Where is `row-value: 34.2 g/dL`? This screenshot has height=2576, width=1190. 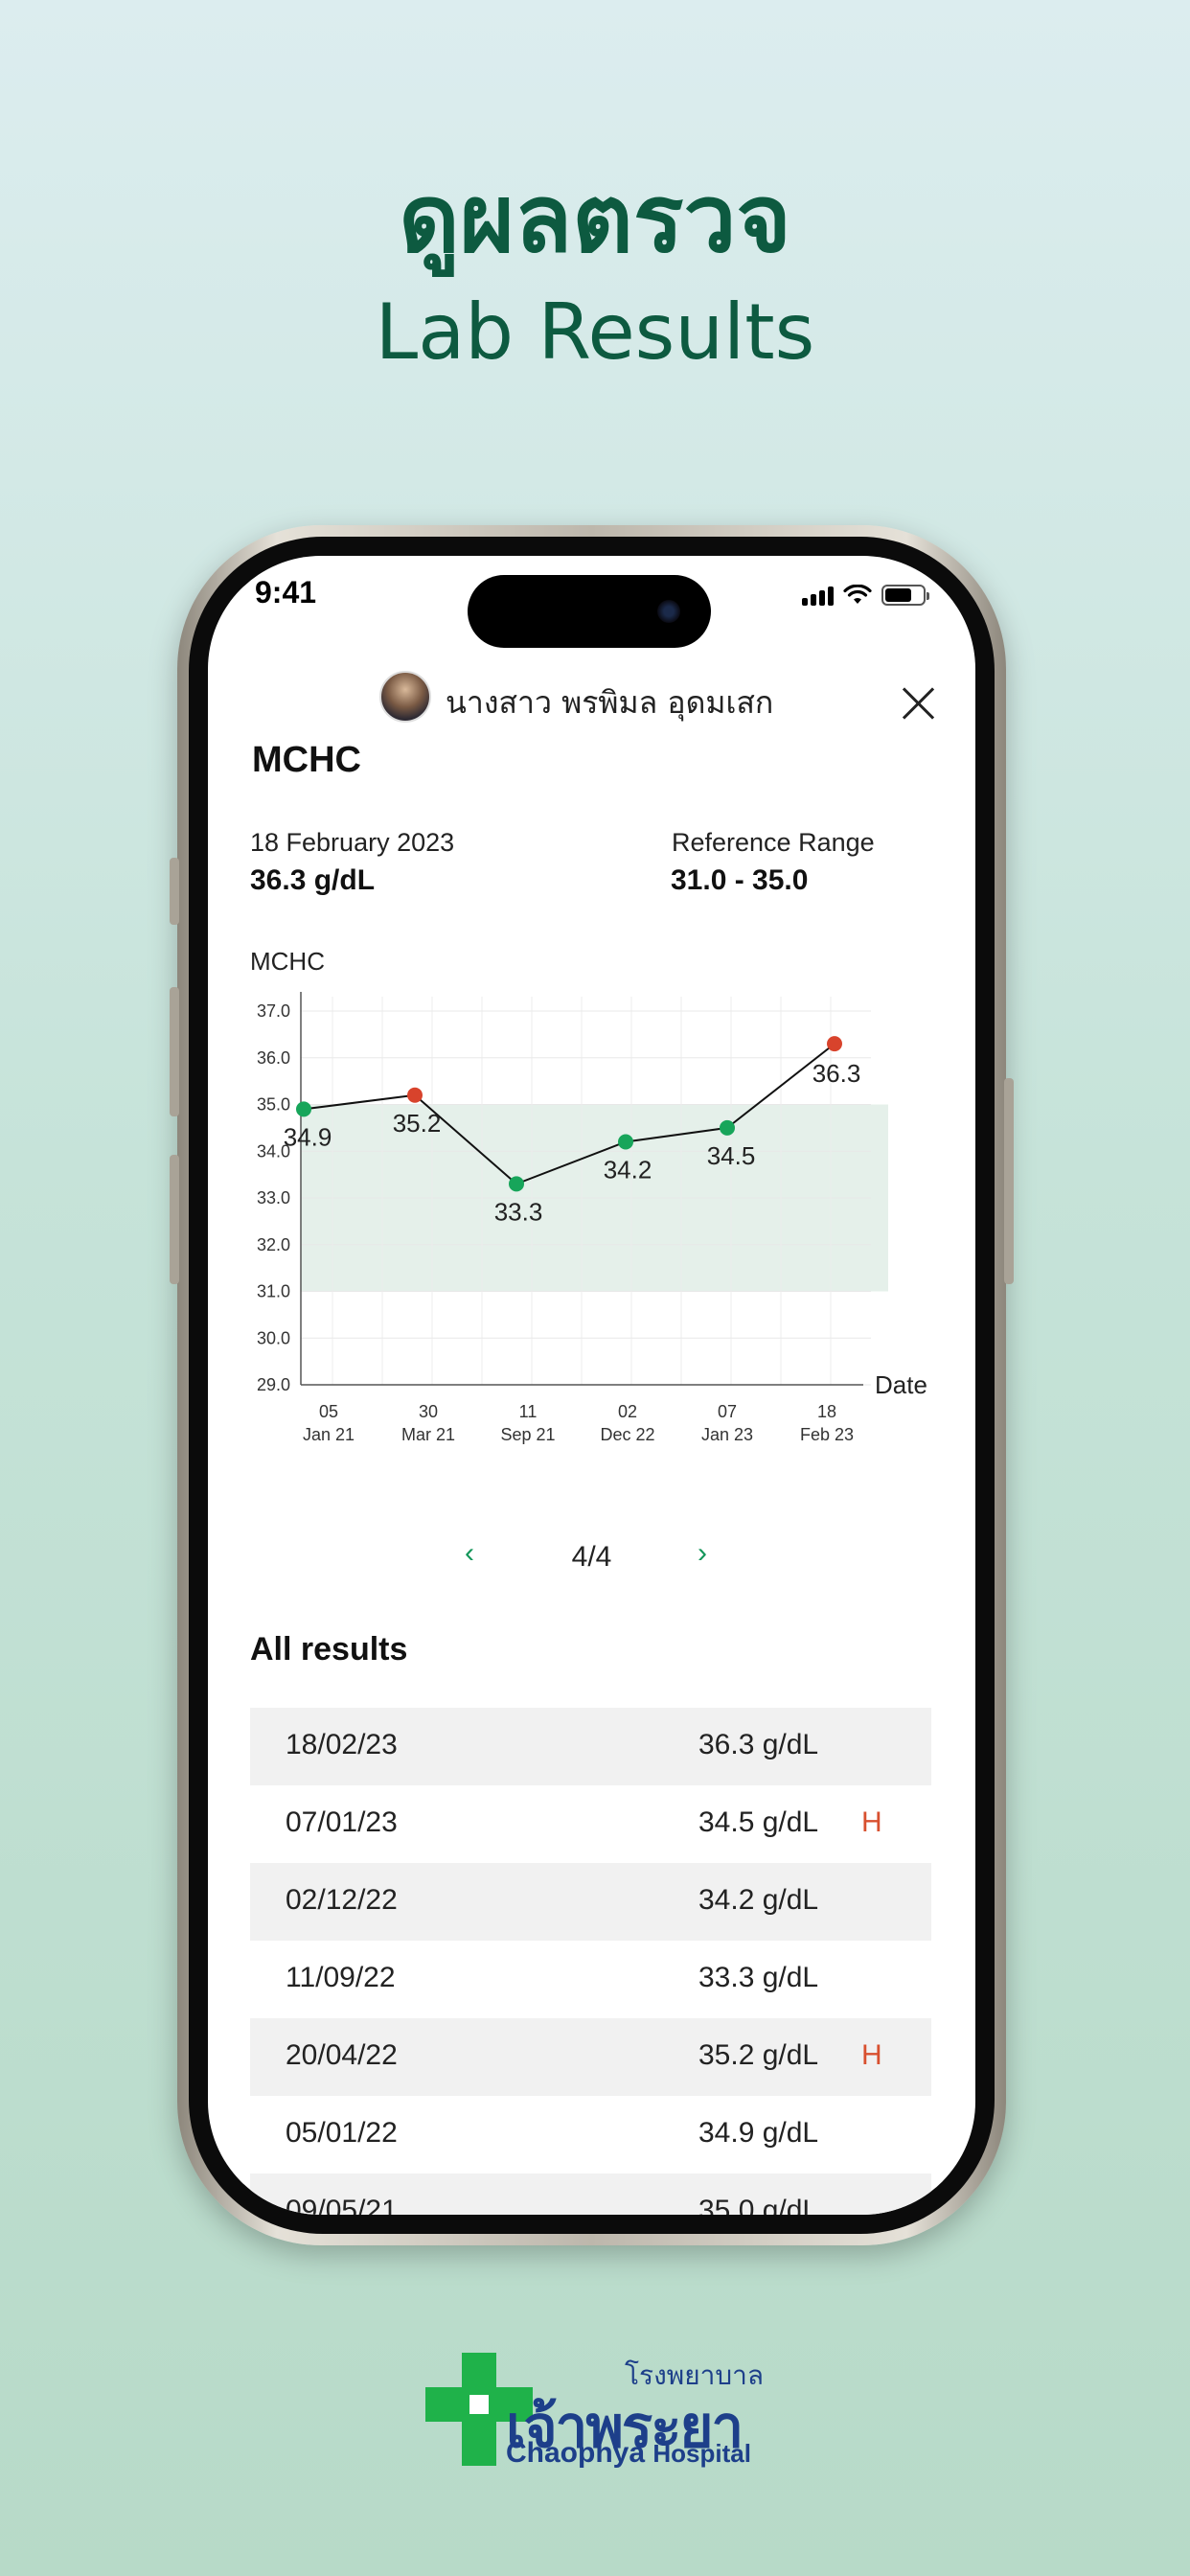 row-value: 34.2 g/dL is located at coordinates (759, 1900).